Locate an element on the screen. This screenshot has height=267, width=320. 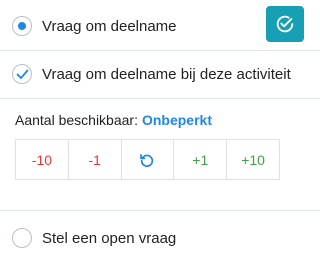
plus-1-button: +1 is located at coordinates (201, 159).